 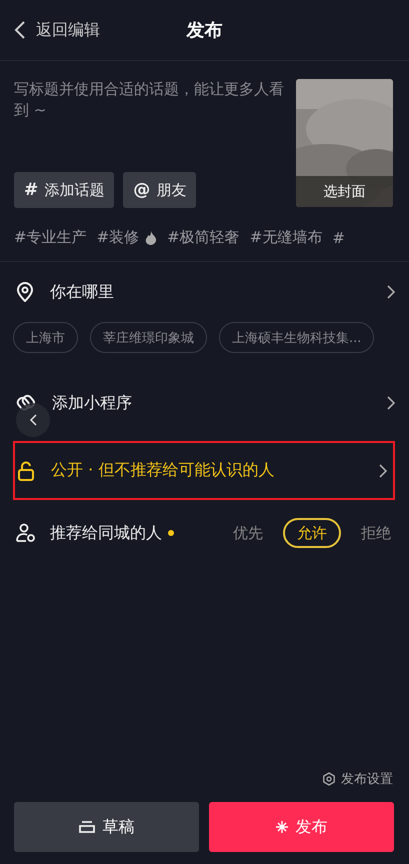 What do you see at coordinates (329, 779) in the screenshot?
I see `settings-icon` at bounding box center [329, 779].